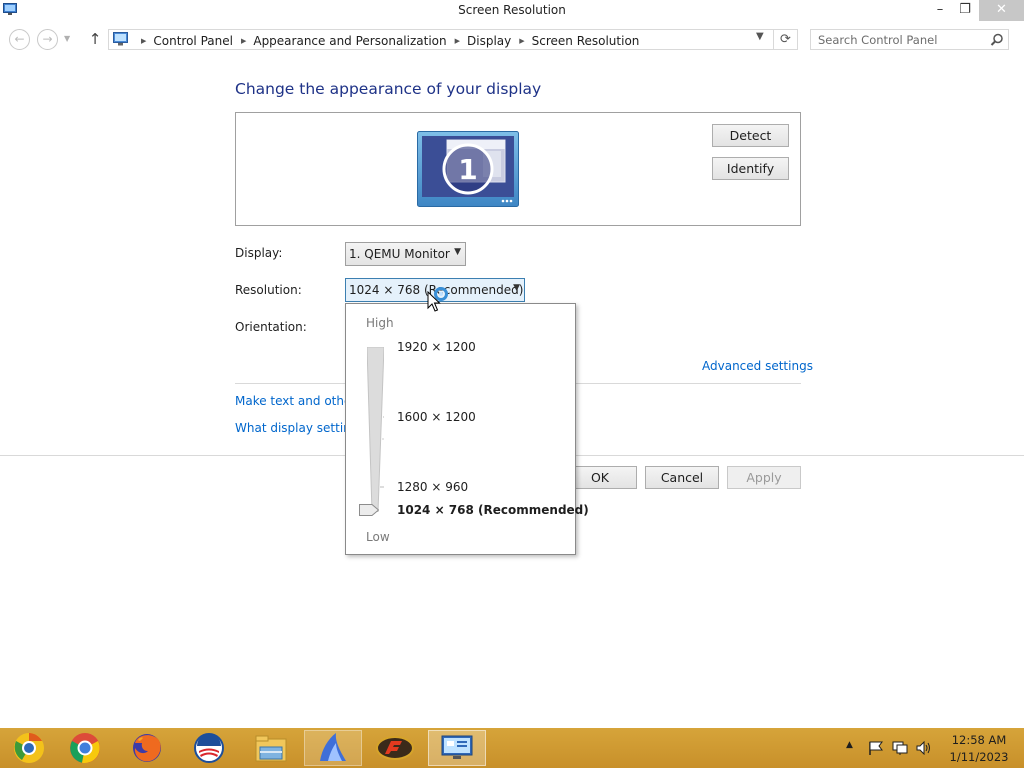  Describe the element at coordinates (293, 428) in the screenshot. I see `display-settings-help-link: What display settin` at that location.